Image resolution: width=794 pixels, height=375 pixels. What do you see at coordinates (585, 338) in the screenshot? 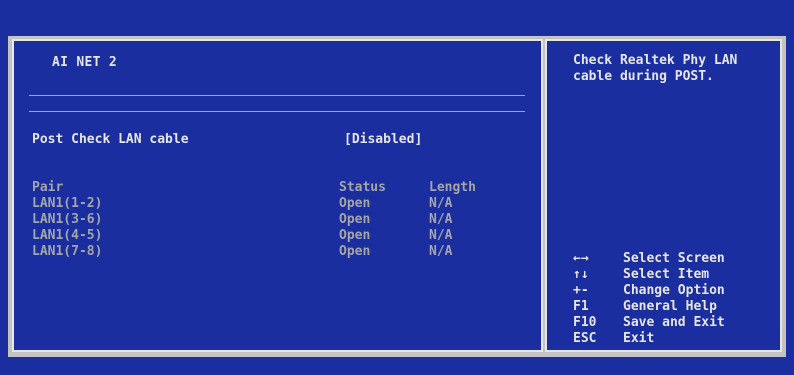
I see `esc-key: ESC` at bounding box center [585, 338].